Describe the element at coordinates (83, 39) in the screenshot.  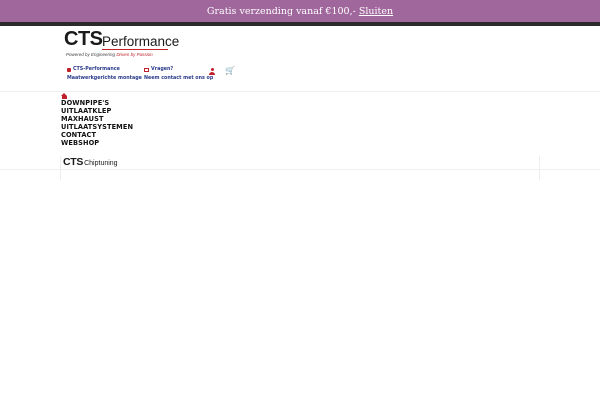
I see `logo-brand: CTS` at that location.